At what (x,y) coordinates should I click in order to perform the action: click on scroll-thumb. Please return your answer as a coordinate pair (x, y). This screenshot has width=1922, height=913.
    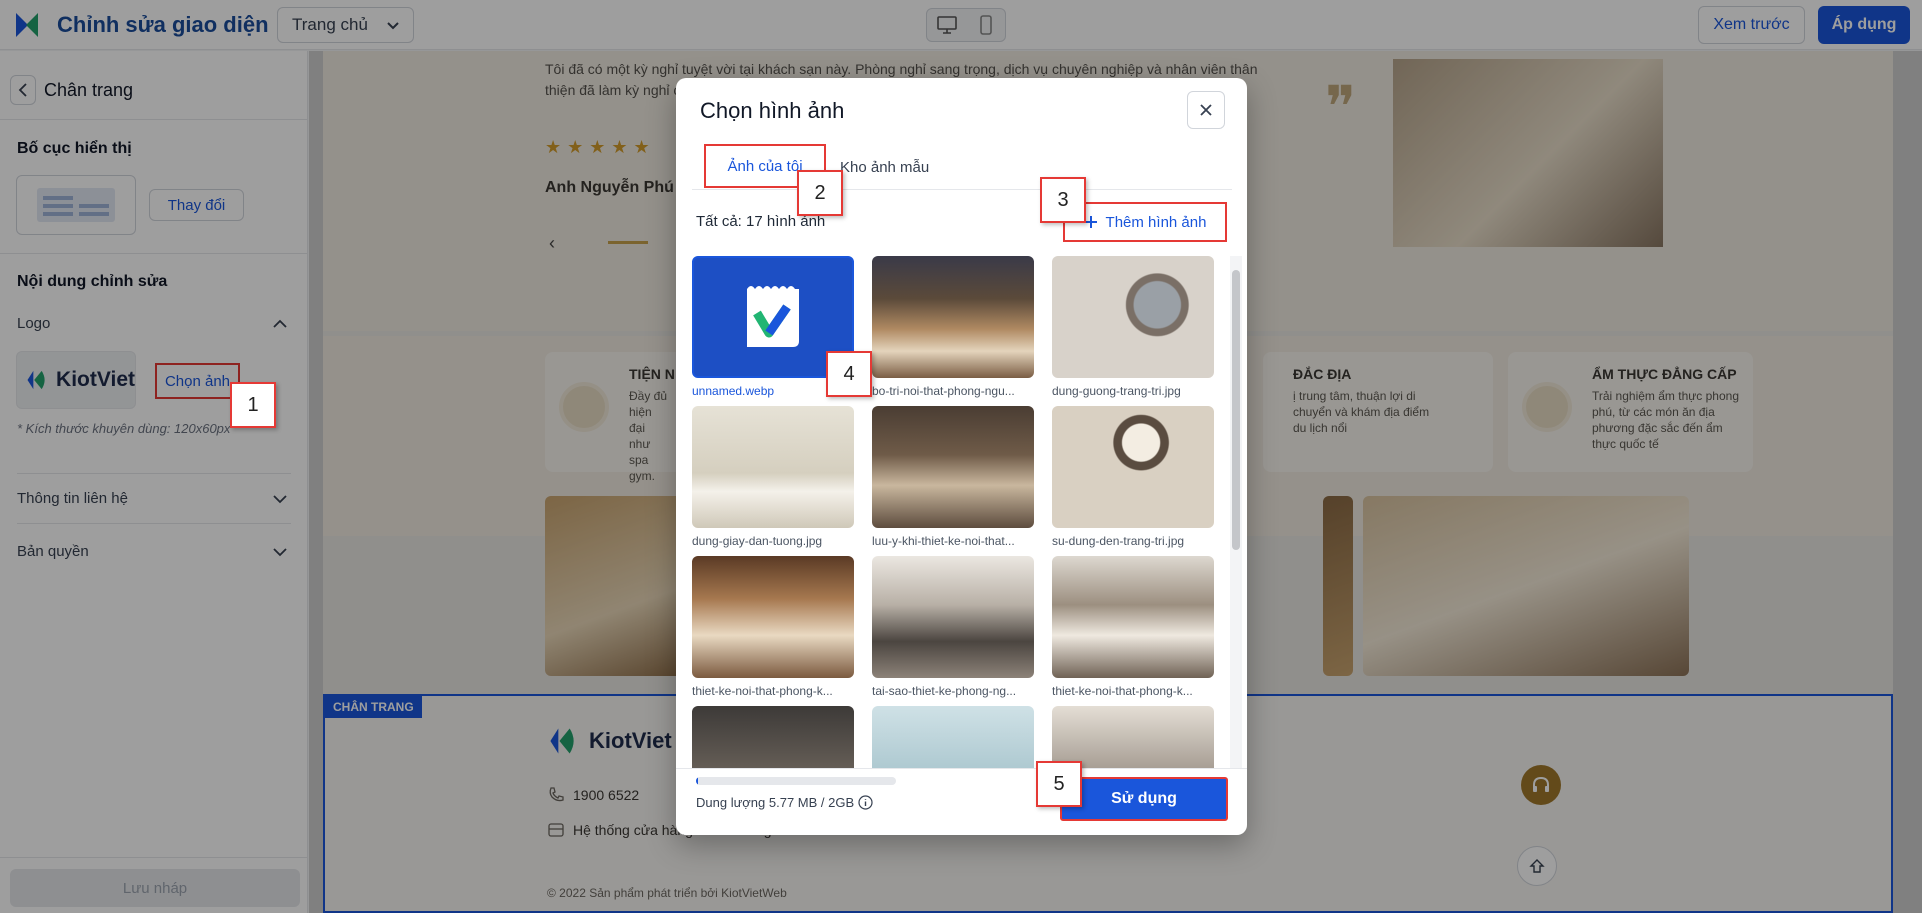
    Looking at the image, I should click on (1236, 410).